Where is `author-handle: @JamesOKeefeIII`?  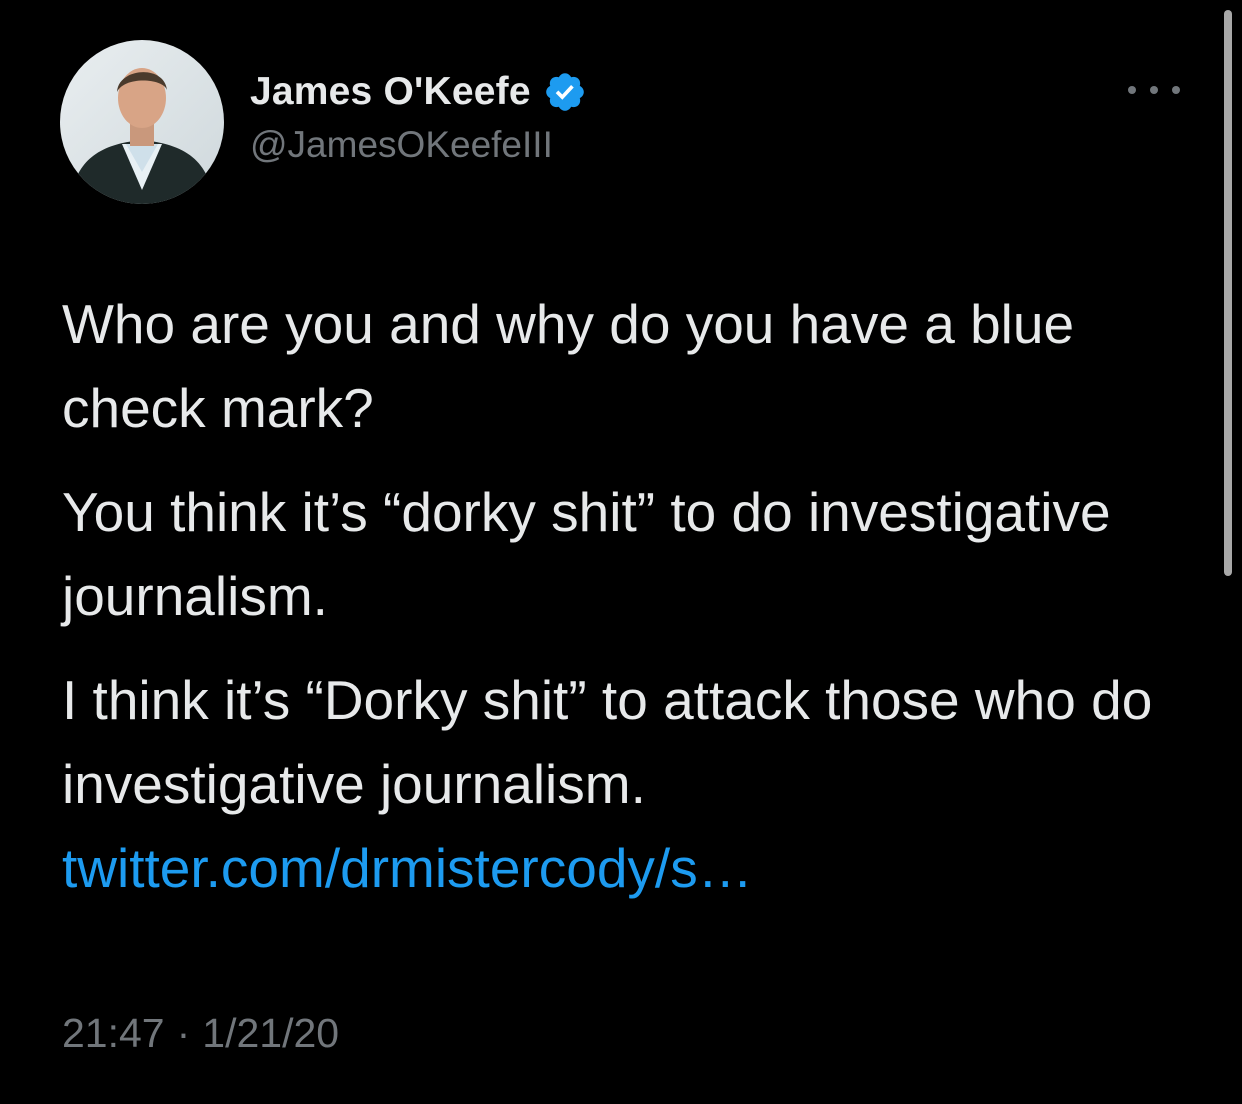
author-handle: @JamesOKeefeIII is located at coordinates (401, 145).